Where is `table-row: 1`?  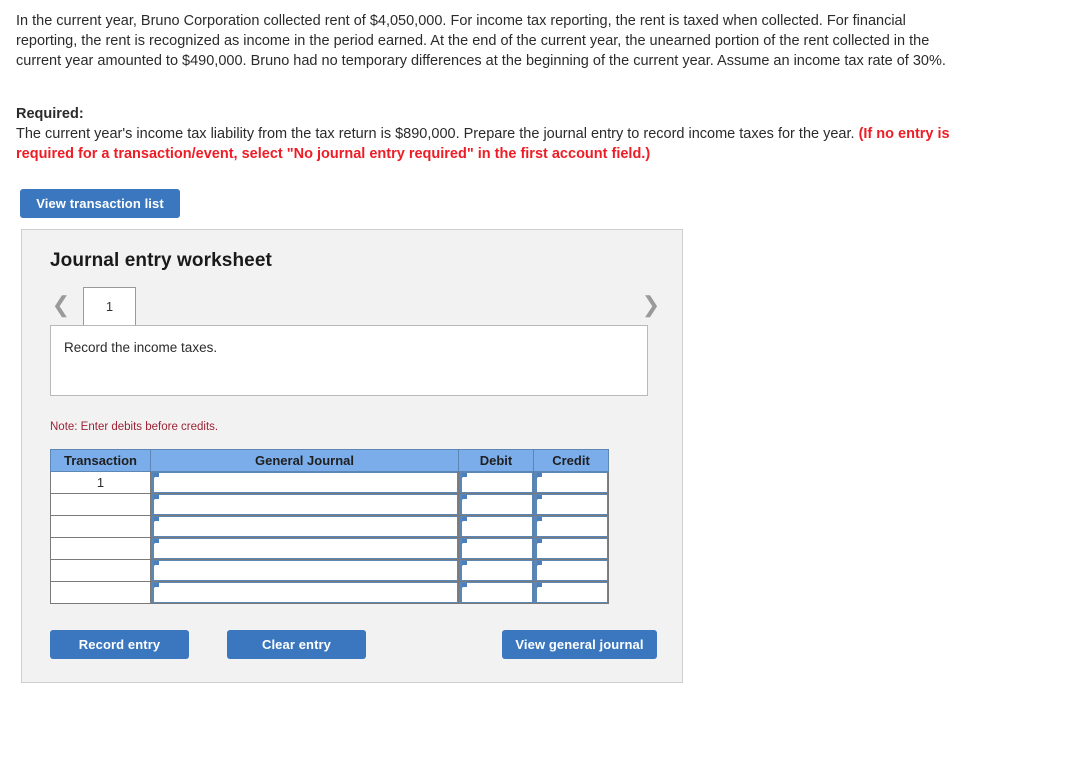 table-row: 1 is located at coordinates (329, 482).